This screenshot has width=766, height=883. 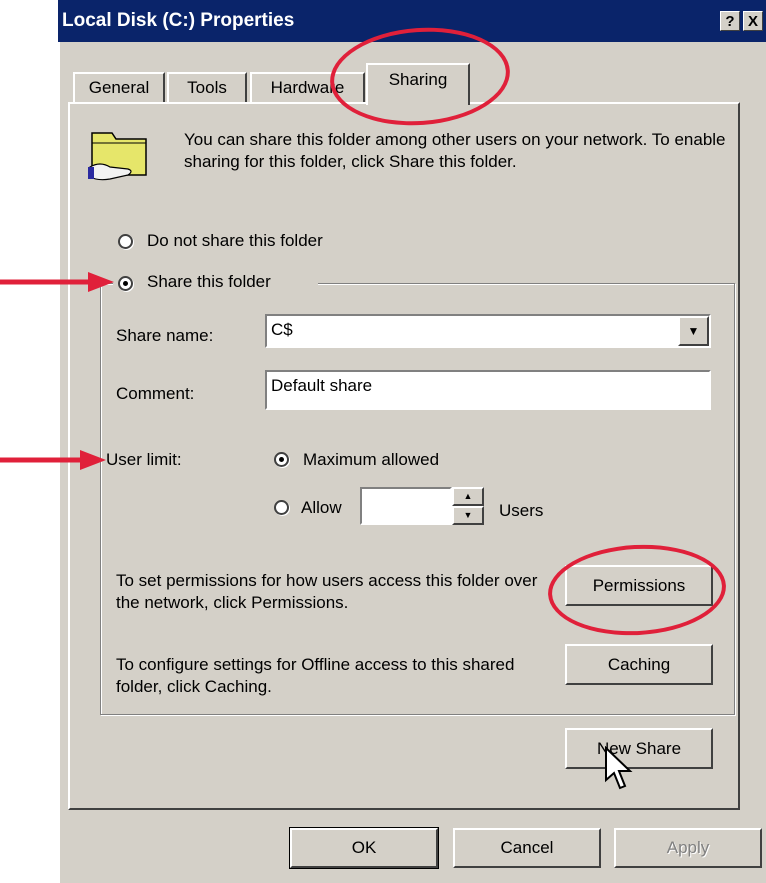 I want to click on ok-button: OK, so click(x=364, y=848).